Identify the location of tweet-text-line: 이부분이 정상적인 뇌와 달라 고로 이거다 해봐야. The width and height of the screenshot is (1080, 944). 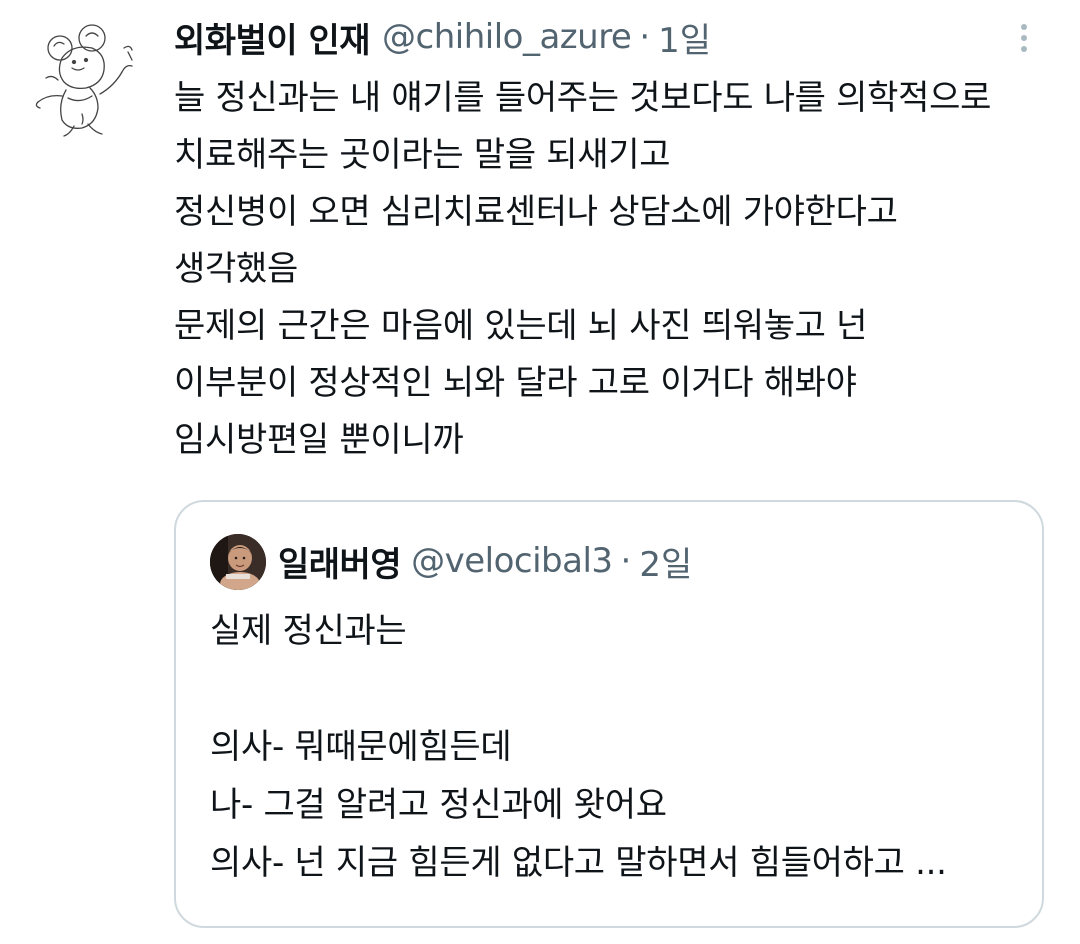
(515, 383).